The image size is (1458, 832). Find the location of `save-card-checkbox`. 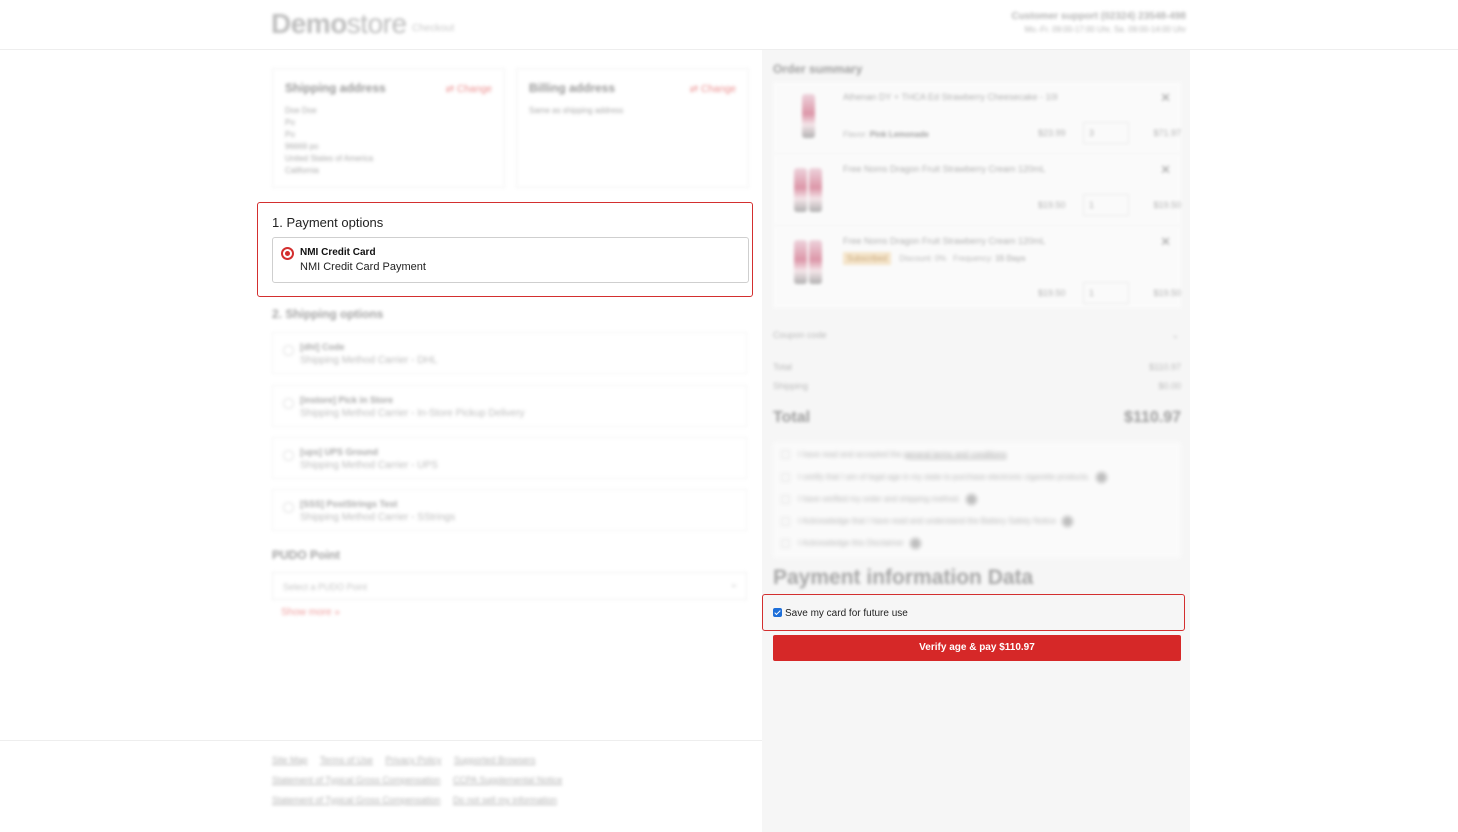

save-card-checkbox is located at coordinates (777, 612).